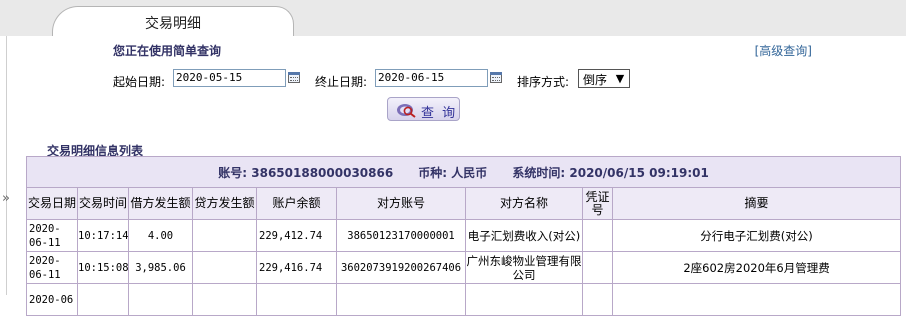  Describe the element at coordinates (401, 299) in the screenshot. I see `cell-counterparty-account` at that location.